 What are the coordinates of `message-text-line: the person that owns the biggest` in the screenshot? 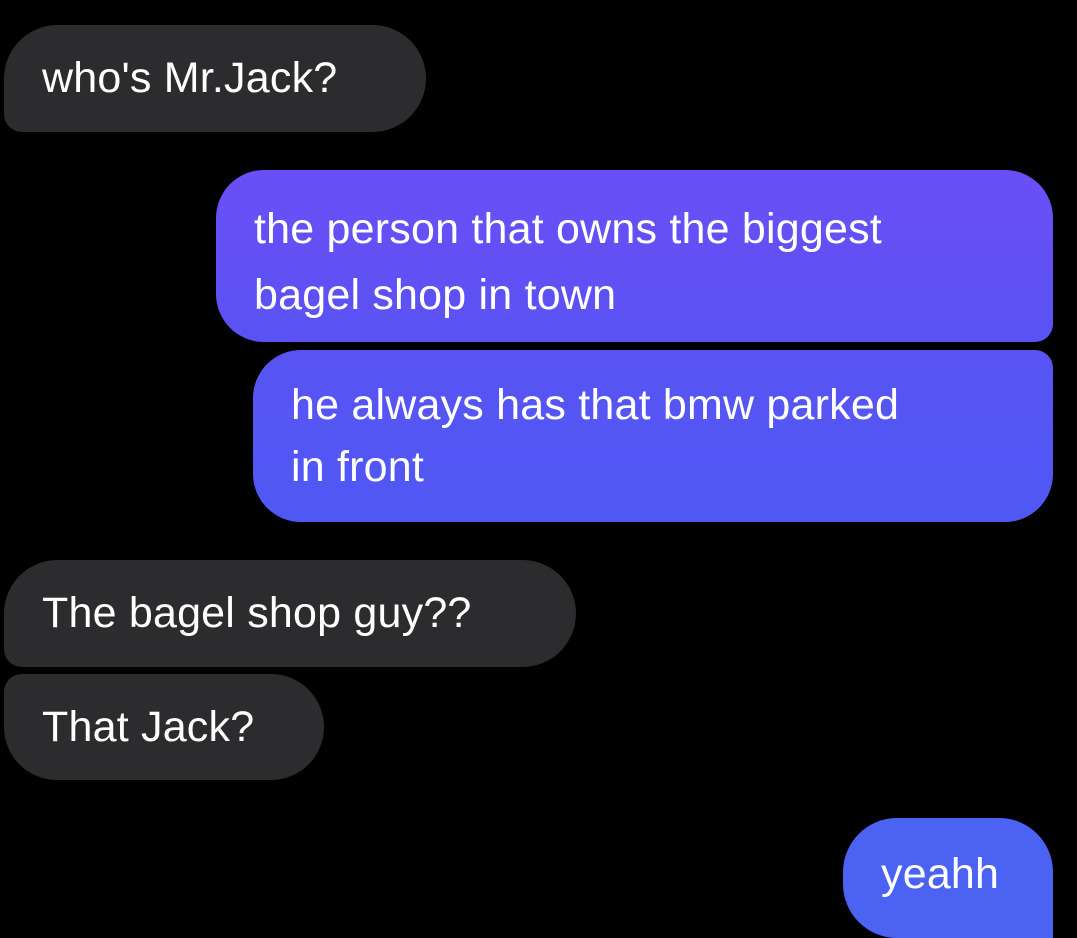 It's located at (568, 229).